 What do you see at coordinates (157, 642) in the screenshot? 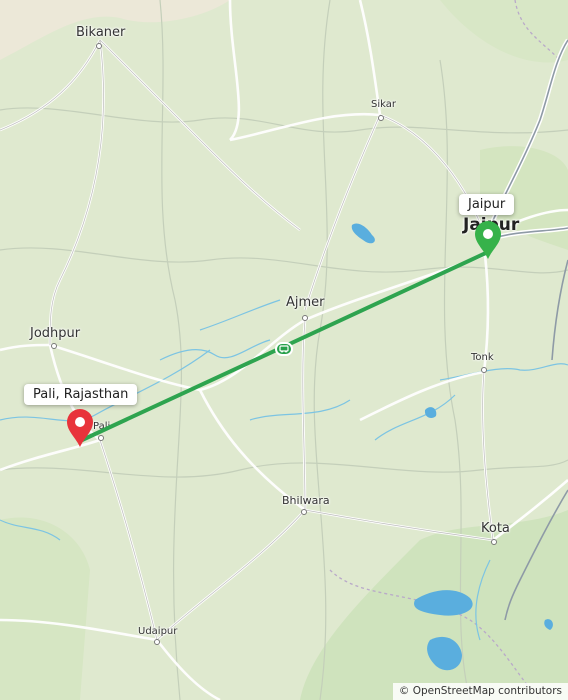
I see `city-dot-udaipur` at bounding box center [157, 642].